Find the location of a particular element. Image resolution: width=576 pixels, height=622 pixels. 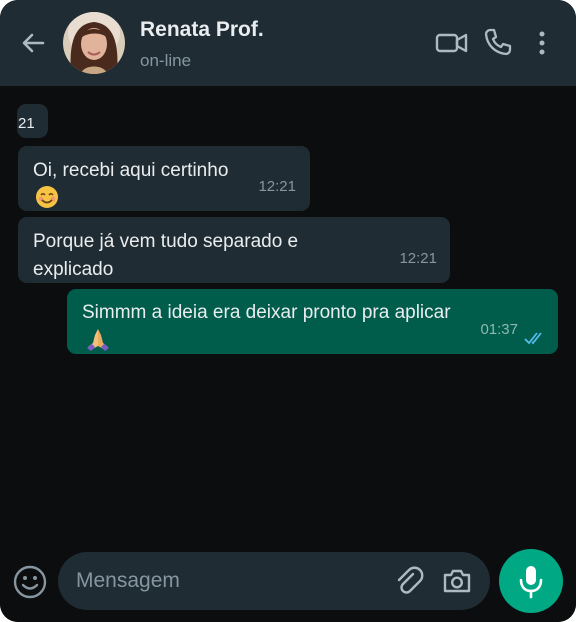

folded-hands-emoji-icon is located at coordinates (98, 343).